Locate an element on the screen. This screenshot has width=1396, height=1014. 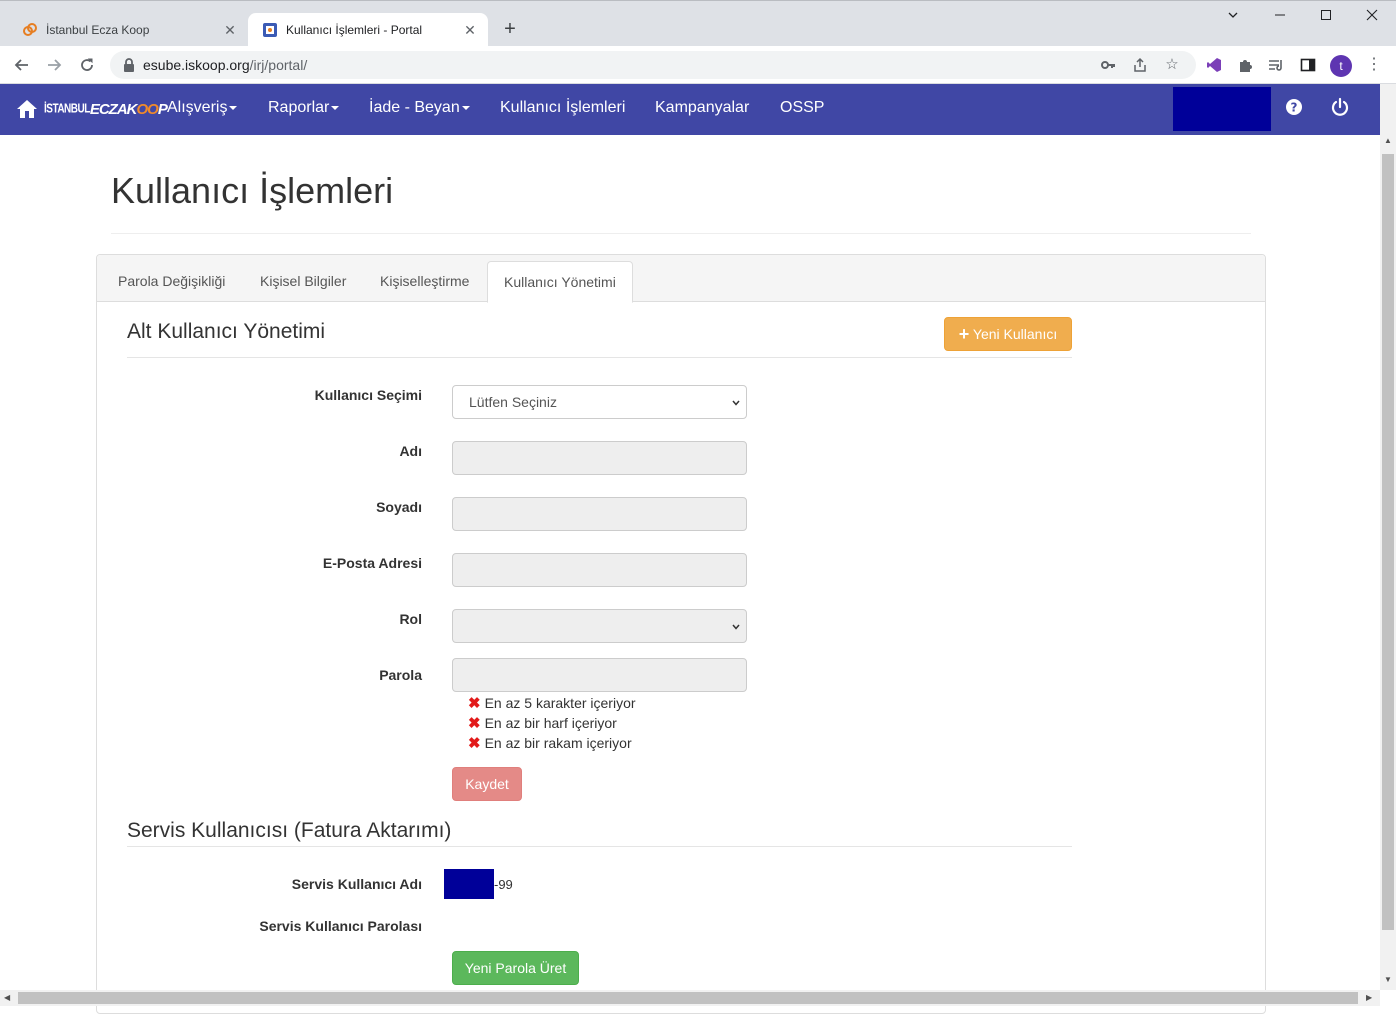
last-name-label: Soyadı is located at coordinates (399, 507).